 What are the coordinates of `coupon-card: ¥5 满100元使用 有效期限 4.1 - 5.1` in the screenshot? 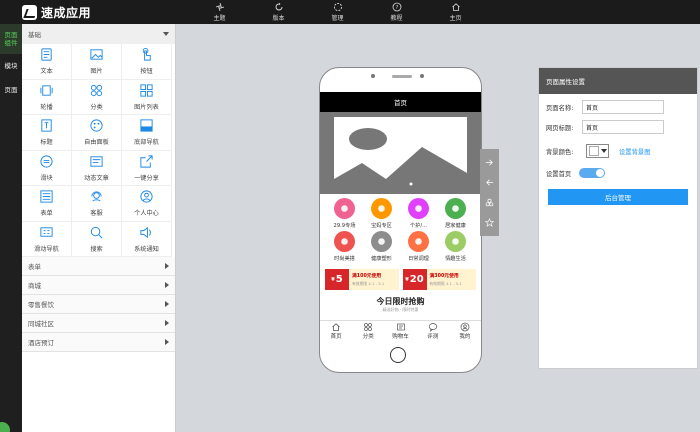 It's located at (362, 279).